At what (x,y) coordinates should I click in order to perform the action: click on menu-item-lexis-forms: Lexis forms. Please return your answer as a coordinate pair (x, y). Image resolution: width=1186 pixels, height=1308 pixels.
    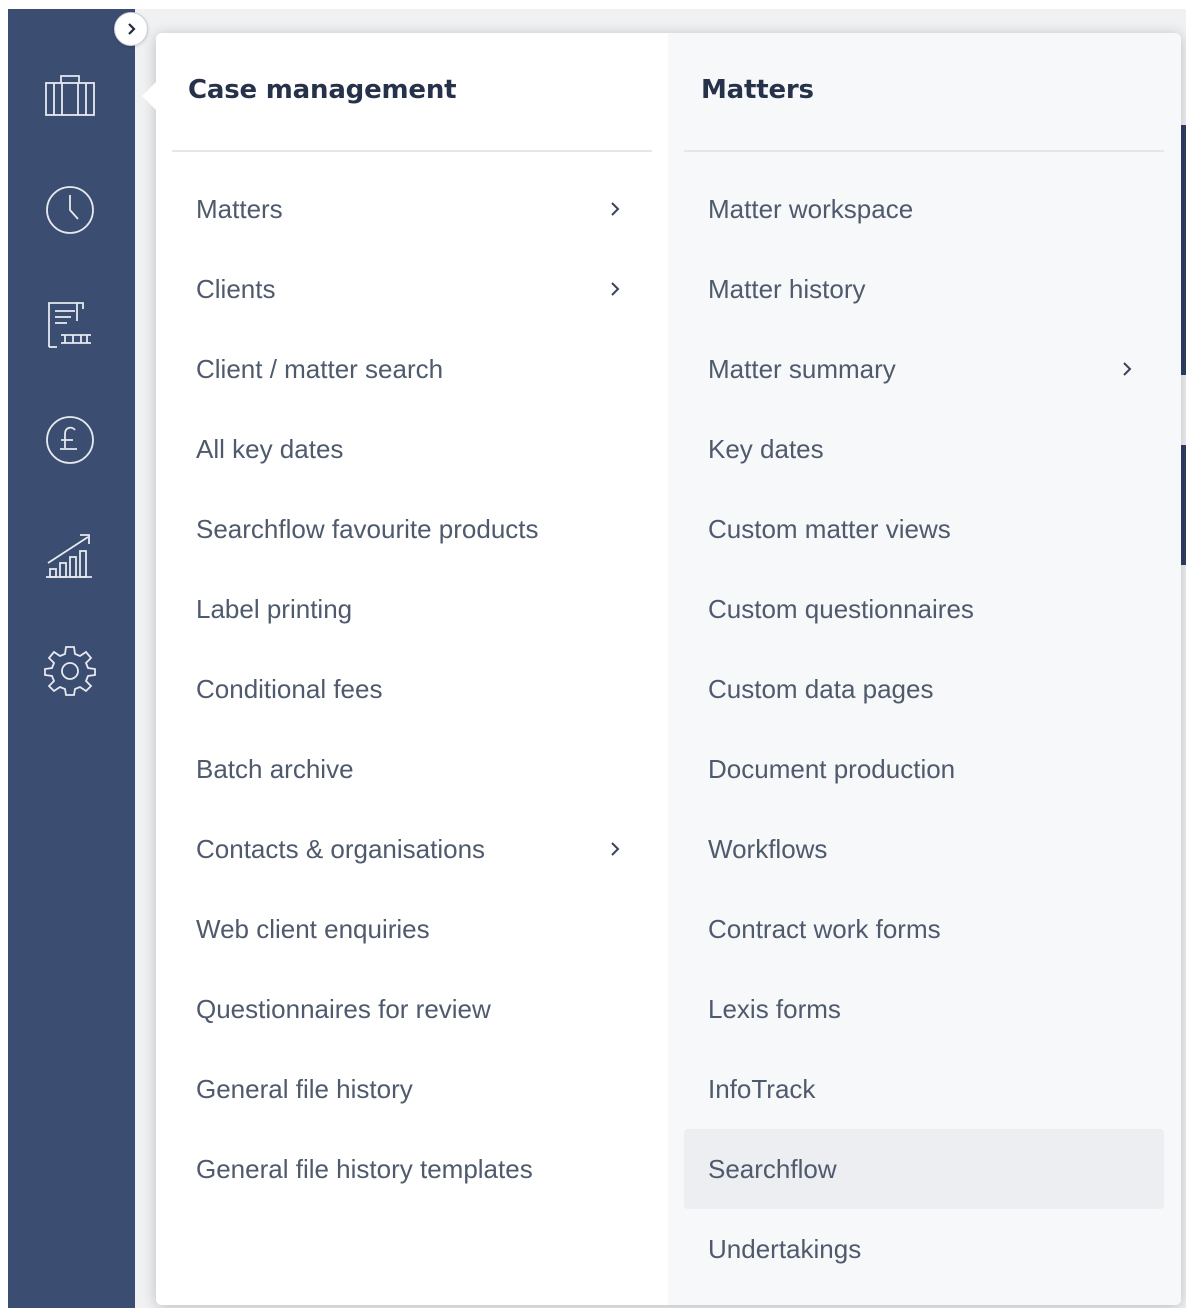
    Looking at the image, I should click on (924, 1009).